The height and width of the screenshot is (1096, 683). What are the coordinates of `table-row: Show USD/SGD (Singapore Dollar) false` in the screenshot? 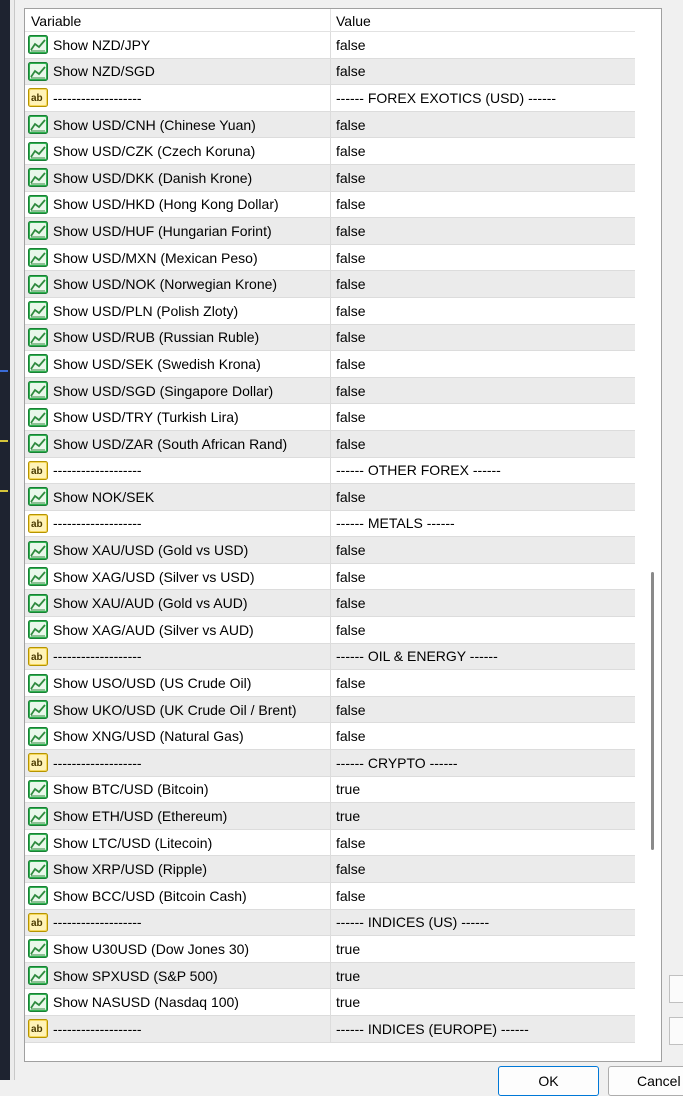 It's located at (330, 391).